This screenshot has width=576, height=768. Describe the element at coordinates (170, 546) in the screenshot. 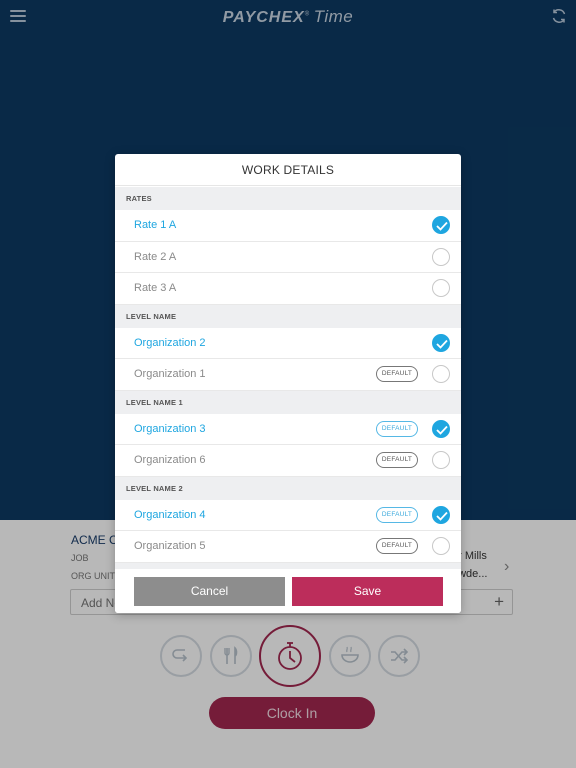

I see `option-label: Organization 5` at that location.